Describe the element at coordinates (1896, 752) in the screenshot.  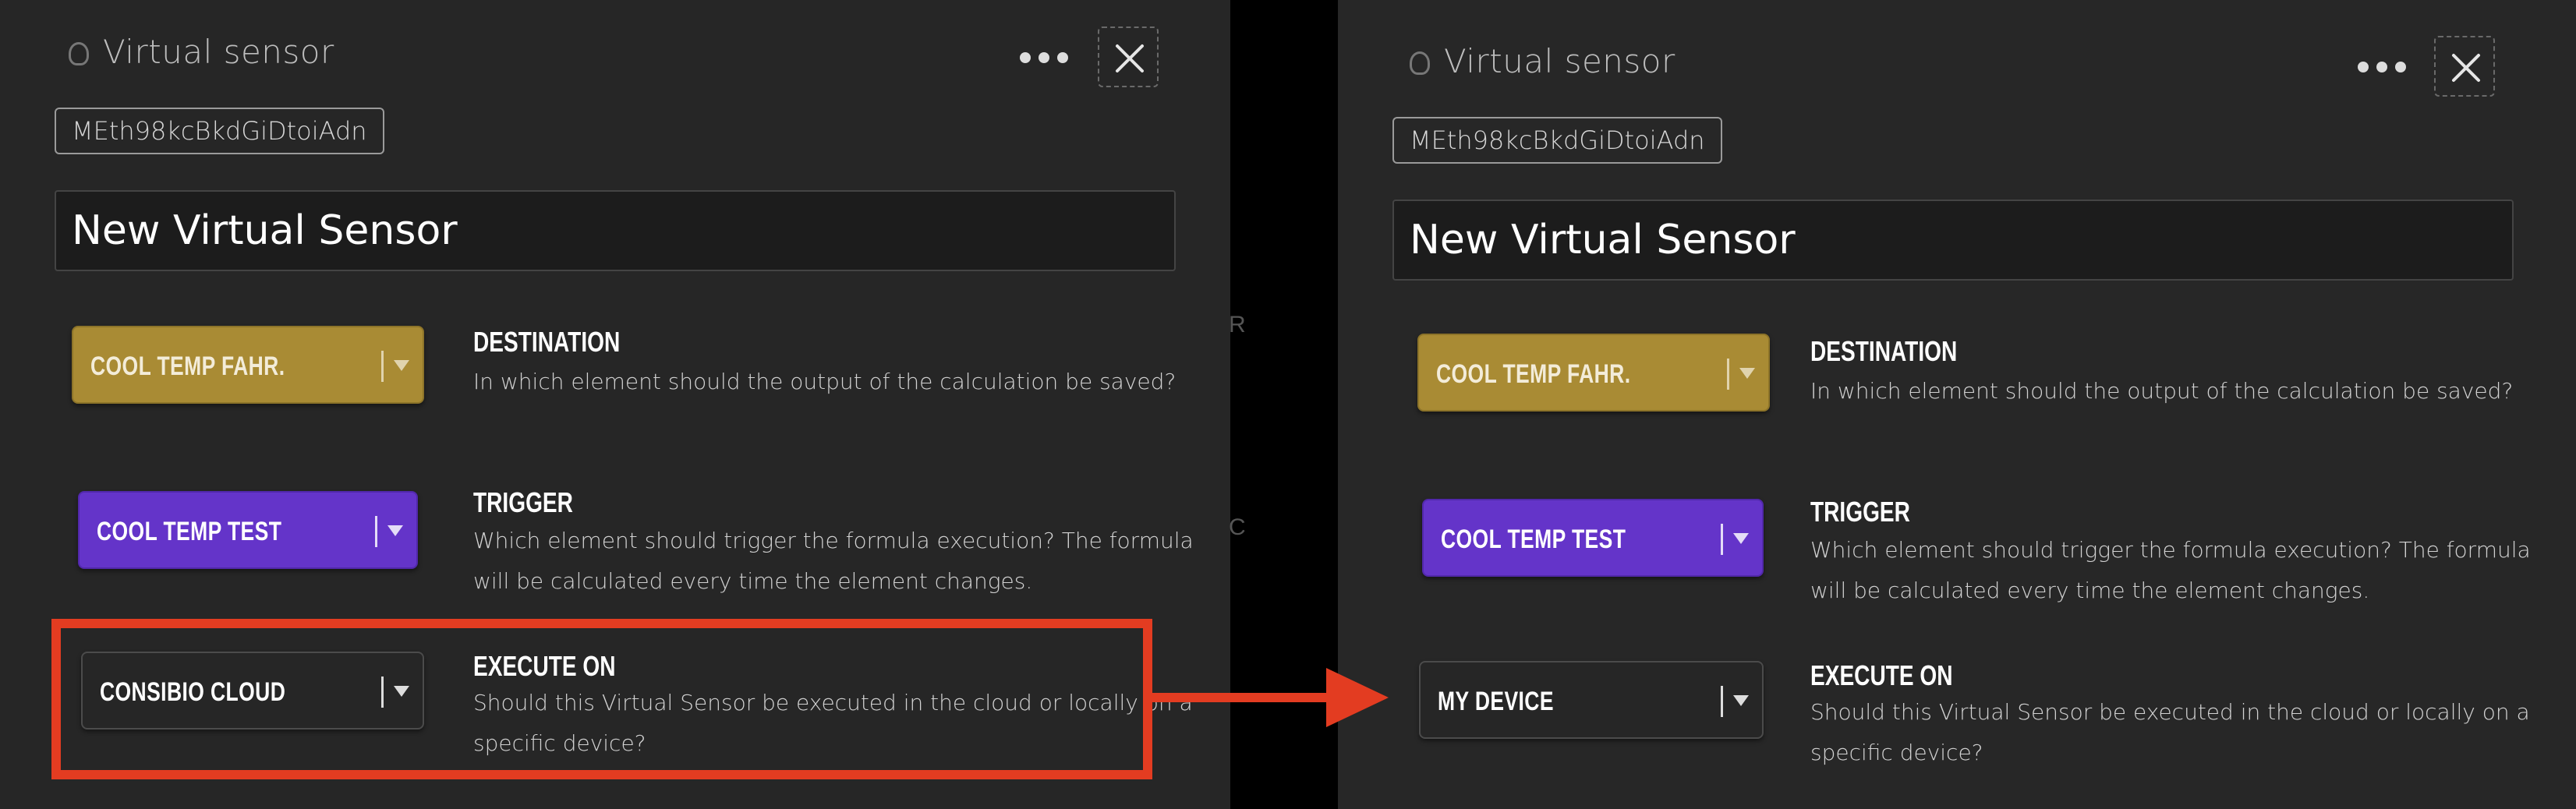
I see `execute-on-description-line-2: specific device?` at that location.